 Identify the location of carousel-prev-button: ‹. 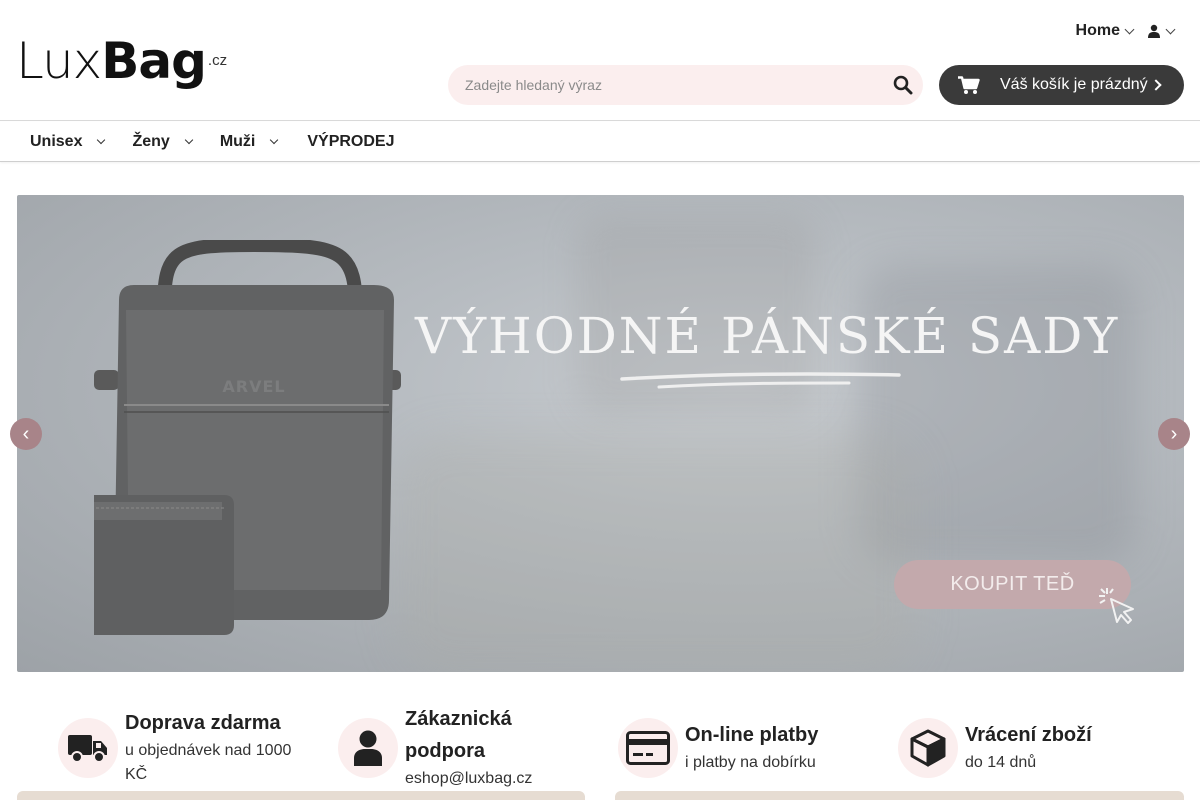
(26, 434).